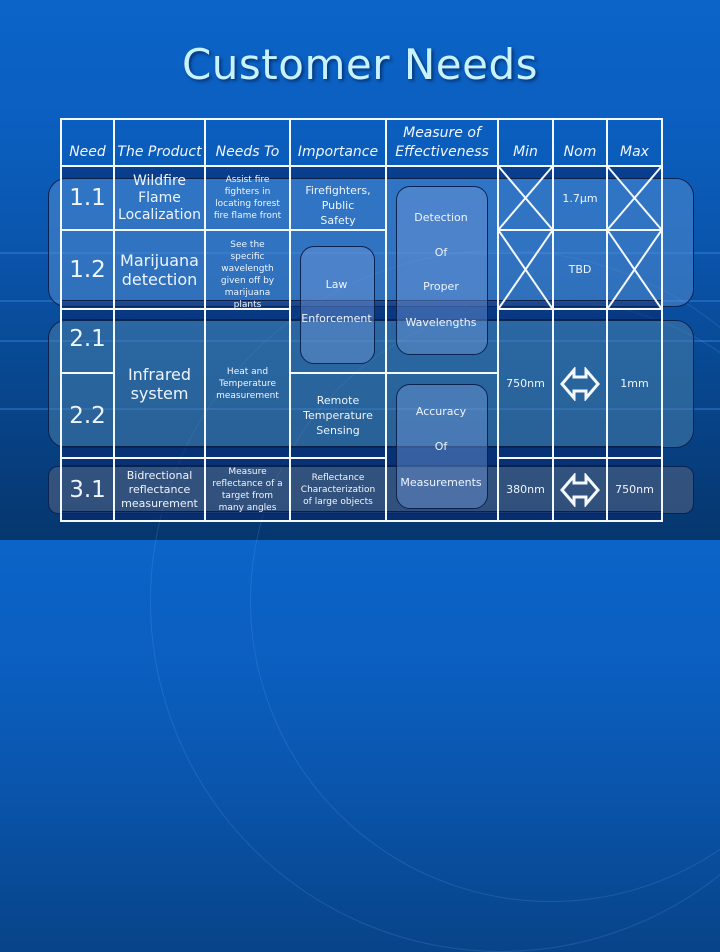 This screenshot has height=952, width=720. I want to click on min-1-2-na, so click(525, 269).